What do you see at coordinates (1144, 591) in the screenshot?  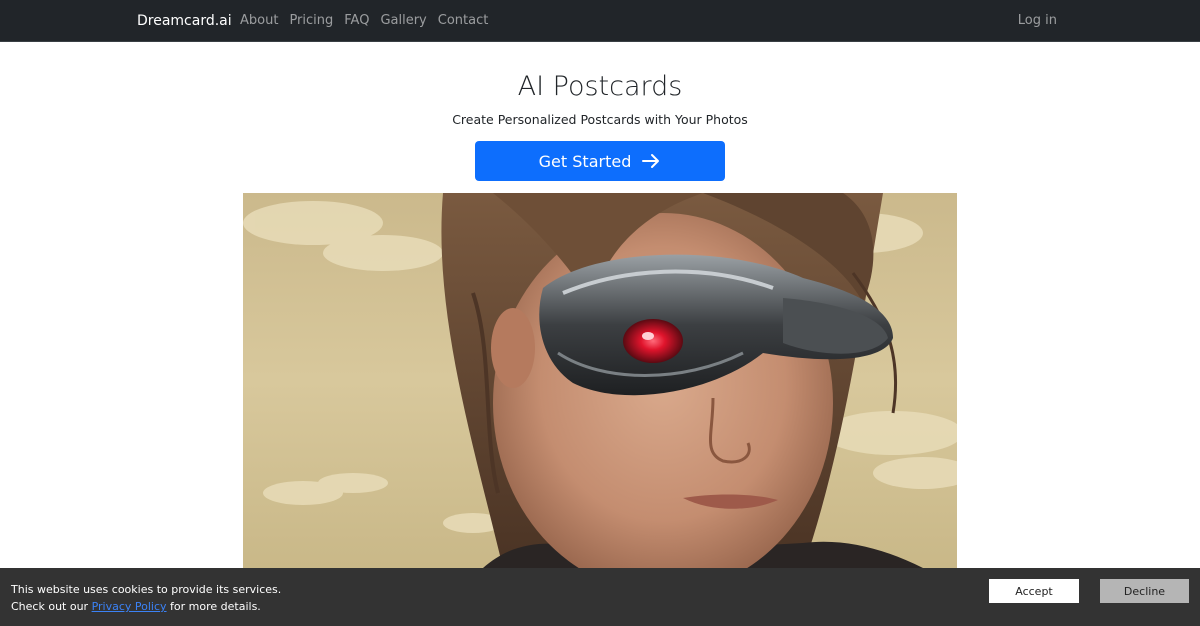 I see `decline-cookies-button: Decline` at bounding box center [1144, 591].